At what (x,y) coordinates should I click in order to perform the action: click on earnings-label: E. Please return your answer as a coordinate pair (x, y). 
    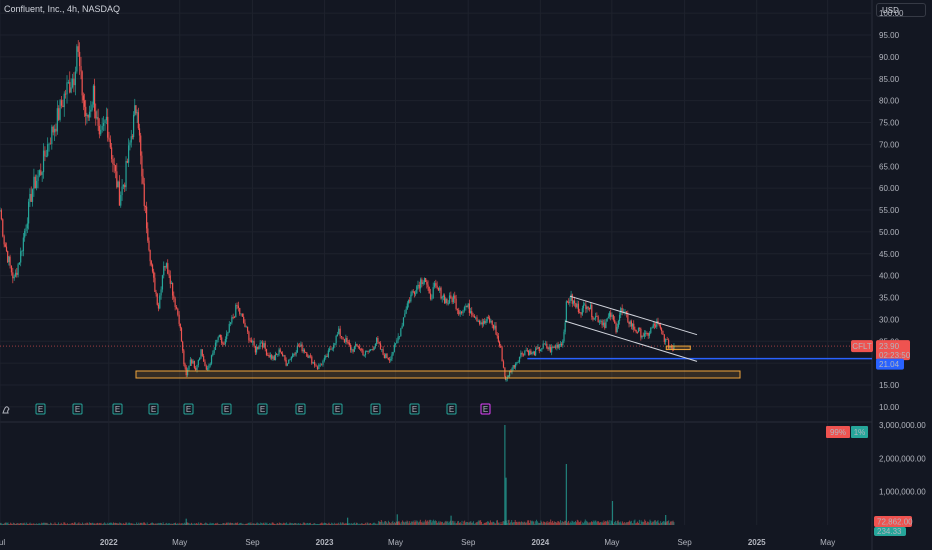
    Looking at the image, I should click on (117, 409).